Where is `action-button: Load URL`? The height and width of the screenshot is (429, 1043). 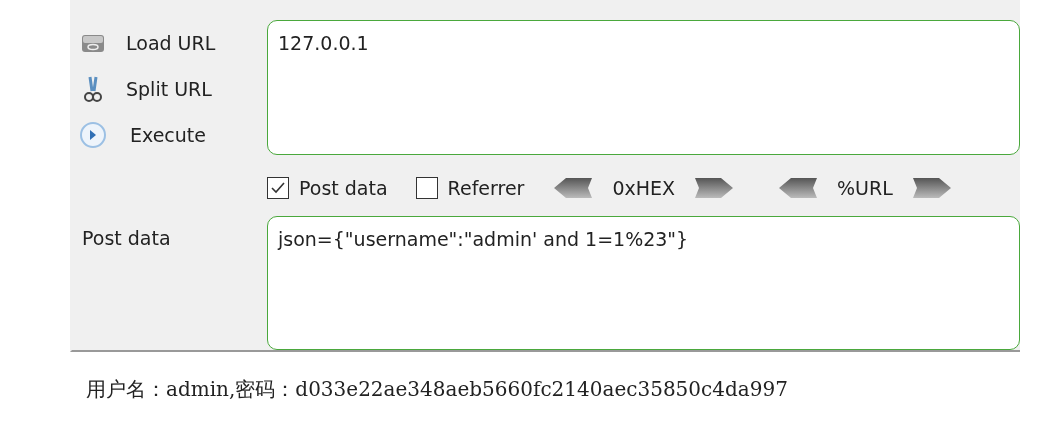
action-button: Load URL is located at coordinates (147, 43).